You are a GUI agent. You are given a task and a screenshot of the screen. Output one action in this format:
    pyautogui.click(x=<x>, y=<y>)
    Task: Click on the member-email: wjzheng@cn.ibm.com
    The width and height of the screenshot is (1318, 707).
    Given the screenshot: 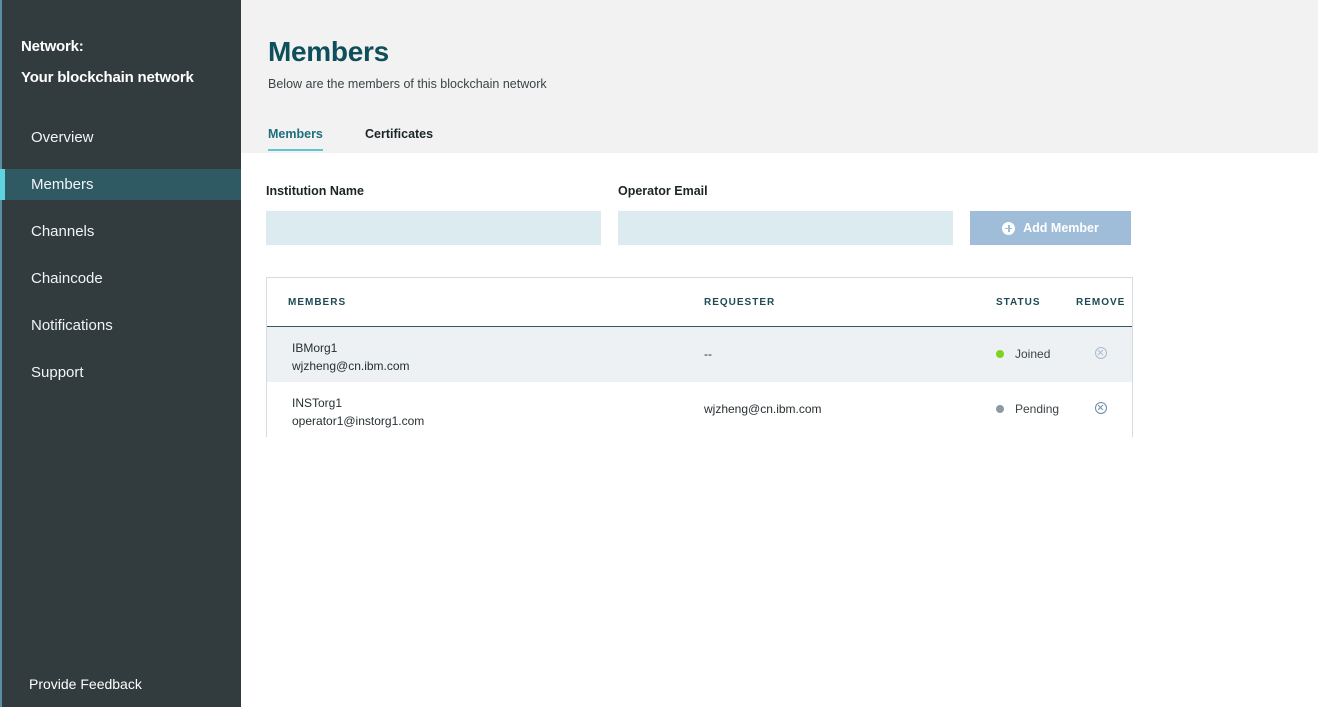 What is the action you would take?
    pyautogui.click(x=351, y=366)
    